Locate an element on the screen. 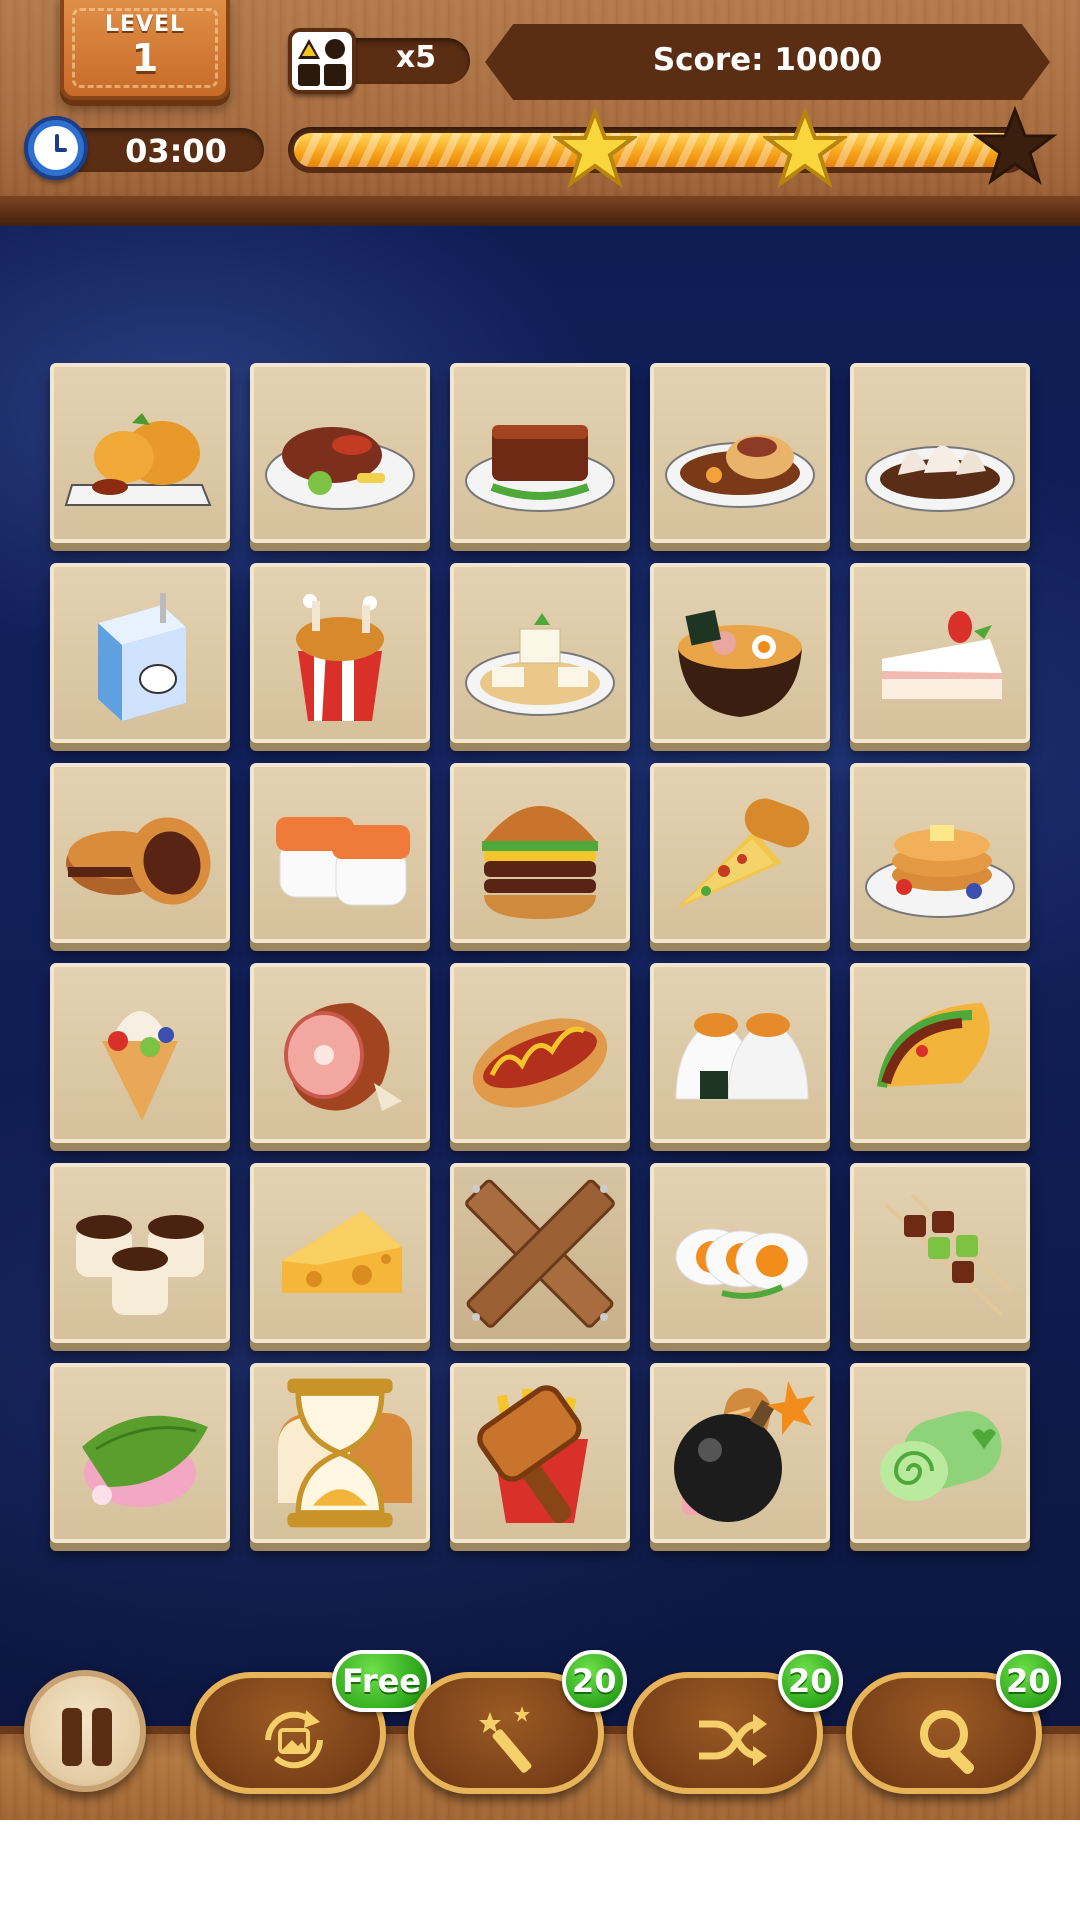  dim-sum-dumplings-icon is located at coordinates (940, 478).